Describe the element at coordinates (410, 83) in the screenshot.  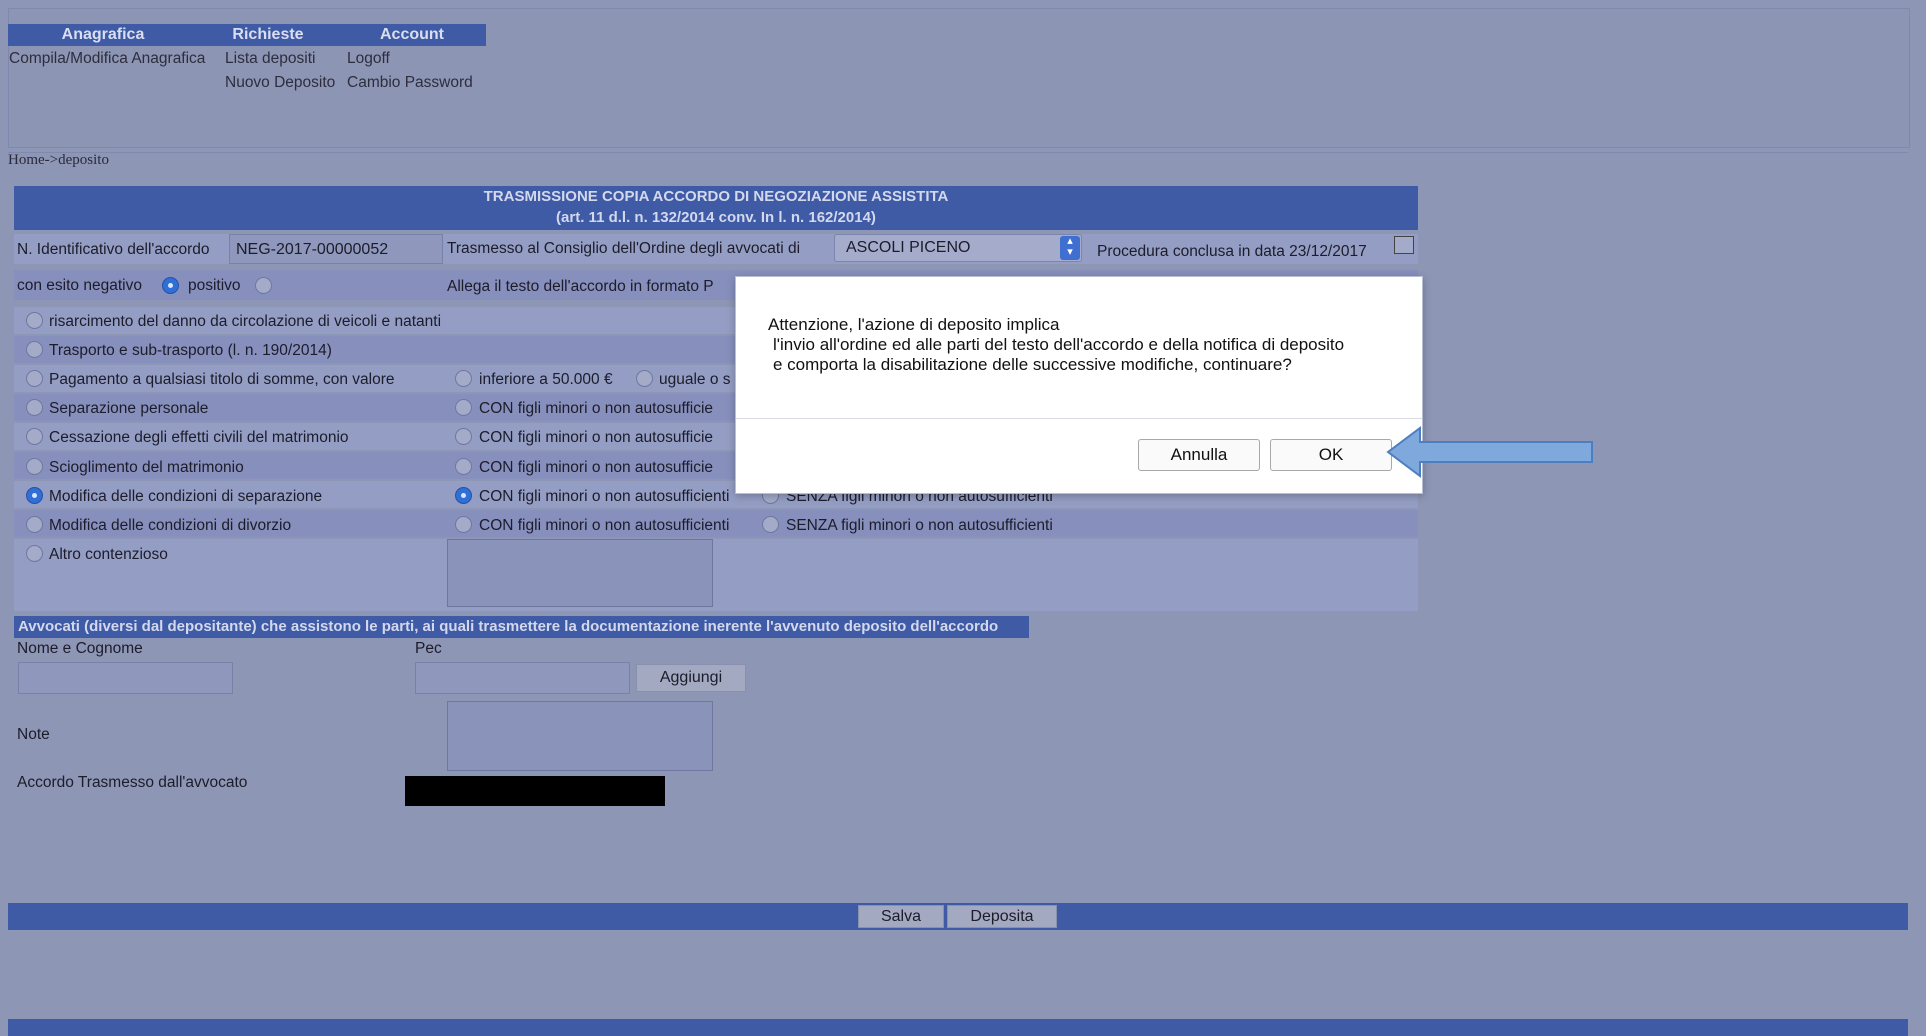
I see `link-cambio-password: Cambio Password` at that location.